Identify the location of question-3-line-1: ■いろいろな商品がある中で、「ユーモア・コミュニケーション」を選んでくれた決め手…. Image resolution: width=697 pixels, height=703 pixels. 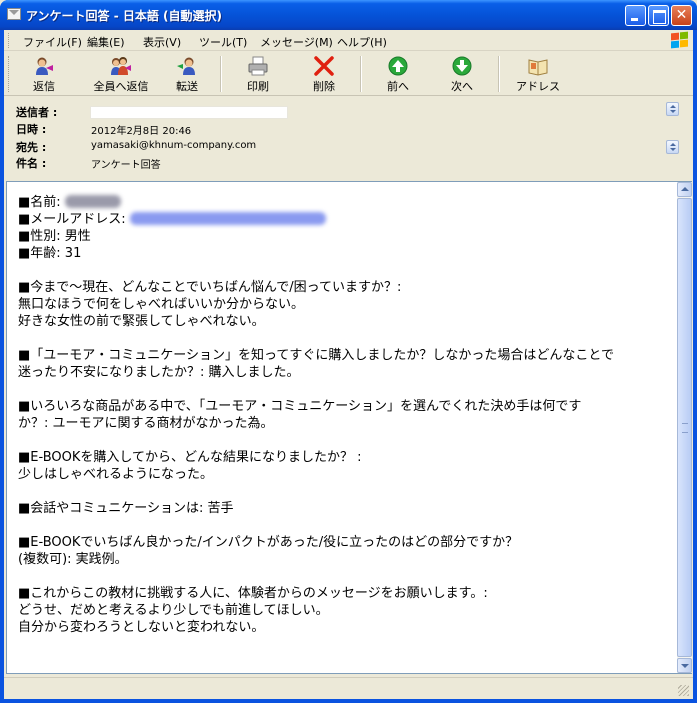
(300, 406).